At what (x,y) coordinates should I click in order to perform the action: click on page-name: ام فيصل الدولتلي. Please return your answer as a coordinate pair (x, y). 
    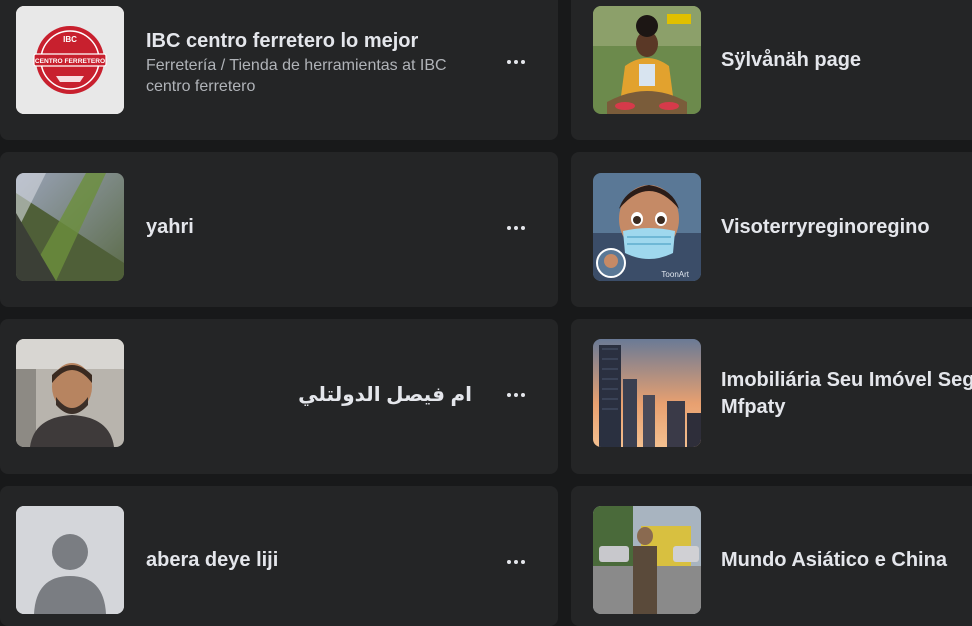
    Looking at the image, I should click on (385, 395).